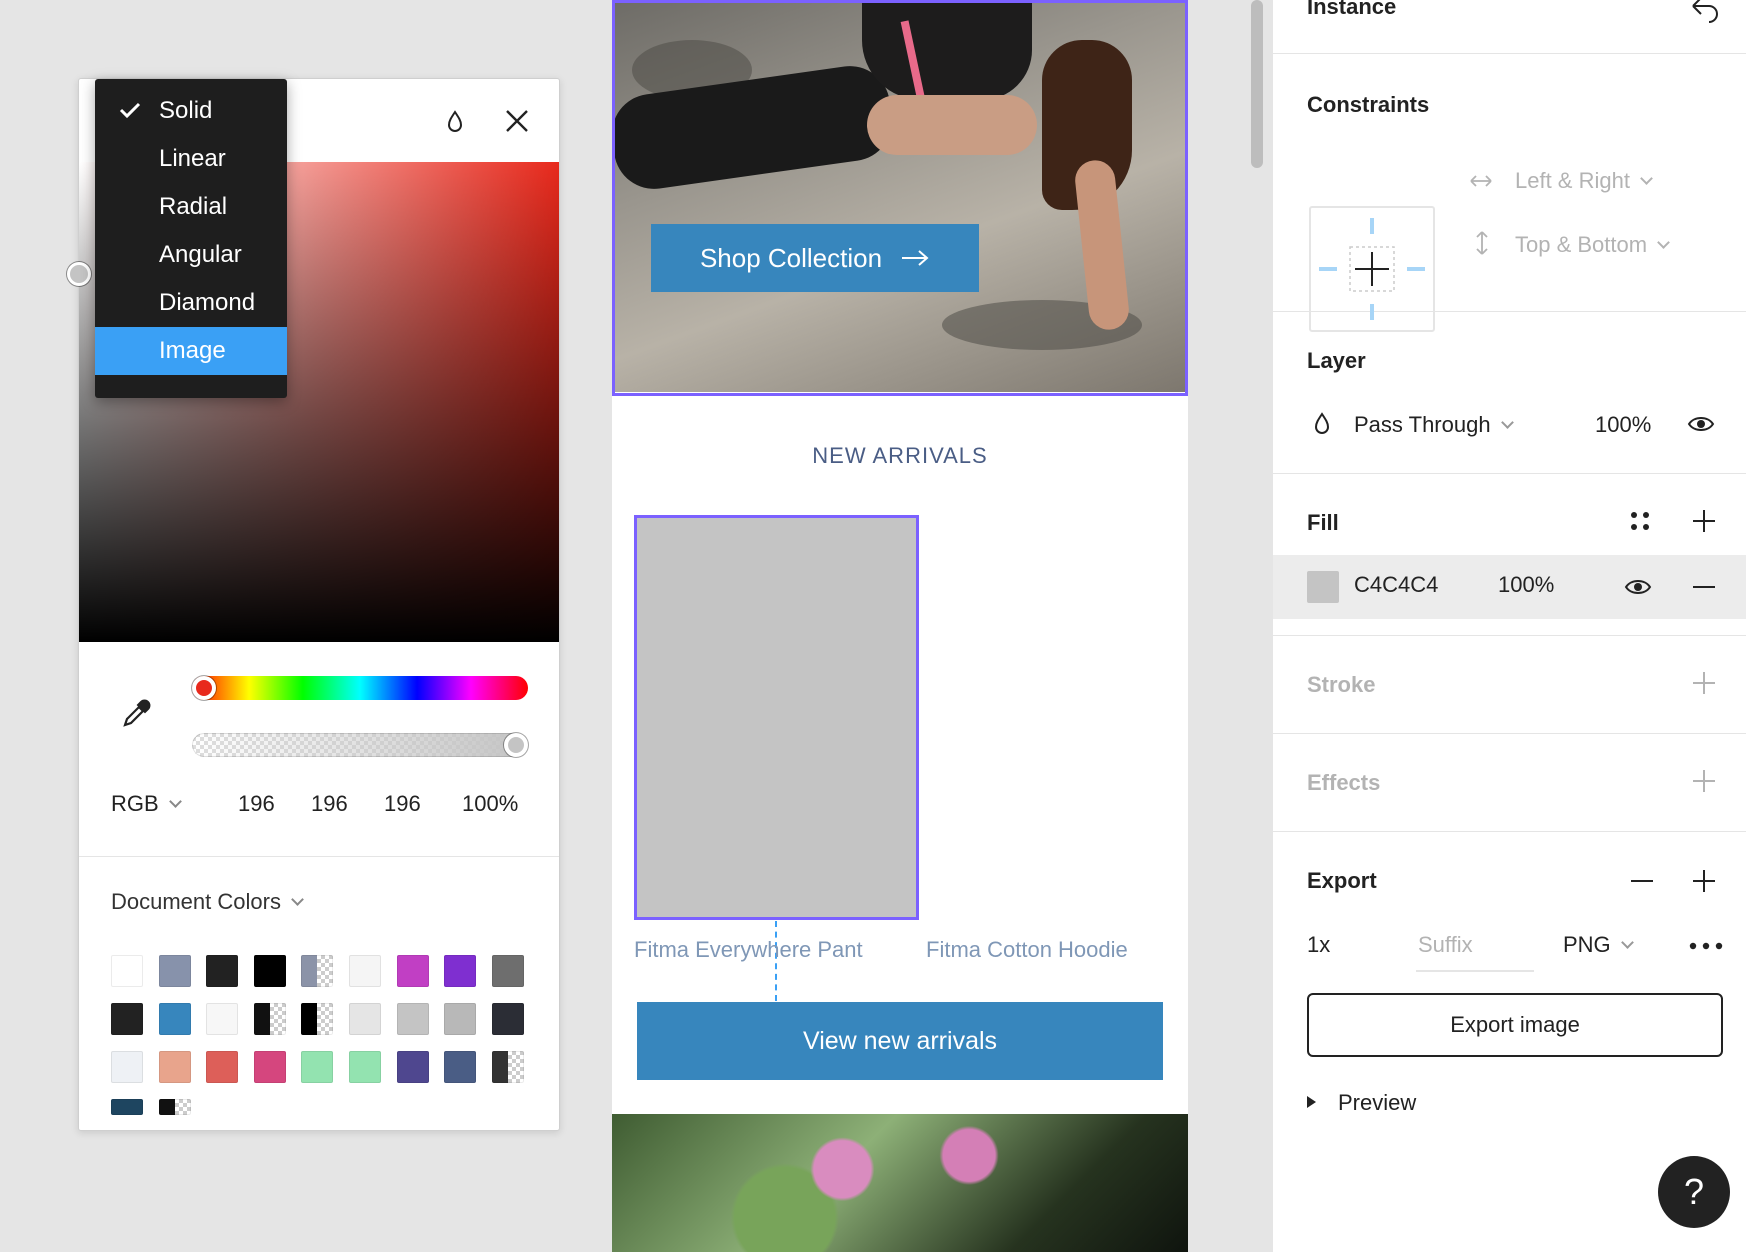 The height and width of the screenshot is (1252, 1746). What do you see at coordinates (360, 745) in the screenshot?
I see `alpha-slider` at bounding box center [360, 745].